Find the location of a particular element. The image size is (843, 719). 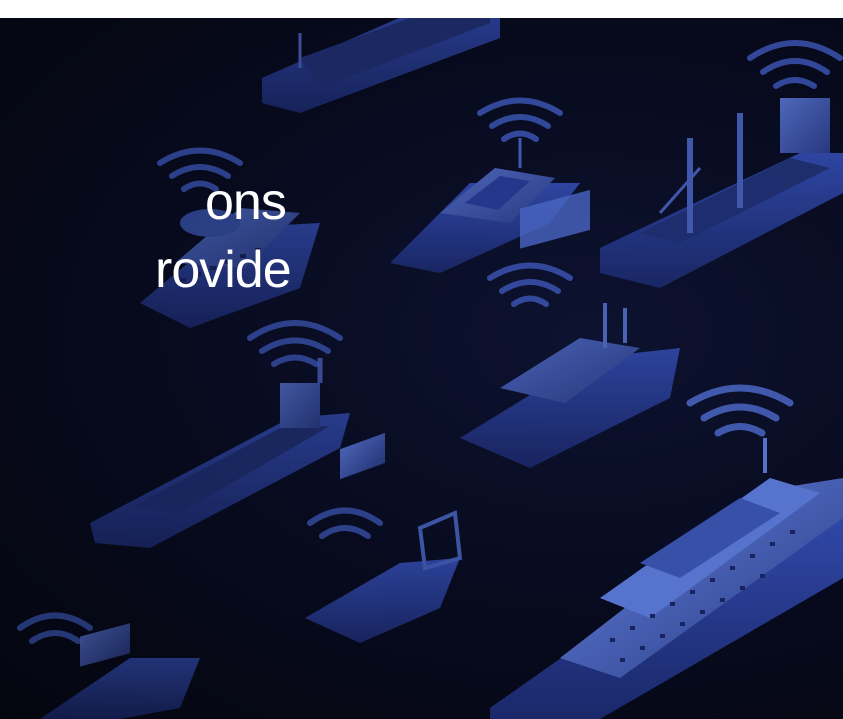

hero-headline: ons rovide n is located at coordinates (150, 270).